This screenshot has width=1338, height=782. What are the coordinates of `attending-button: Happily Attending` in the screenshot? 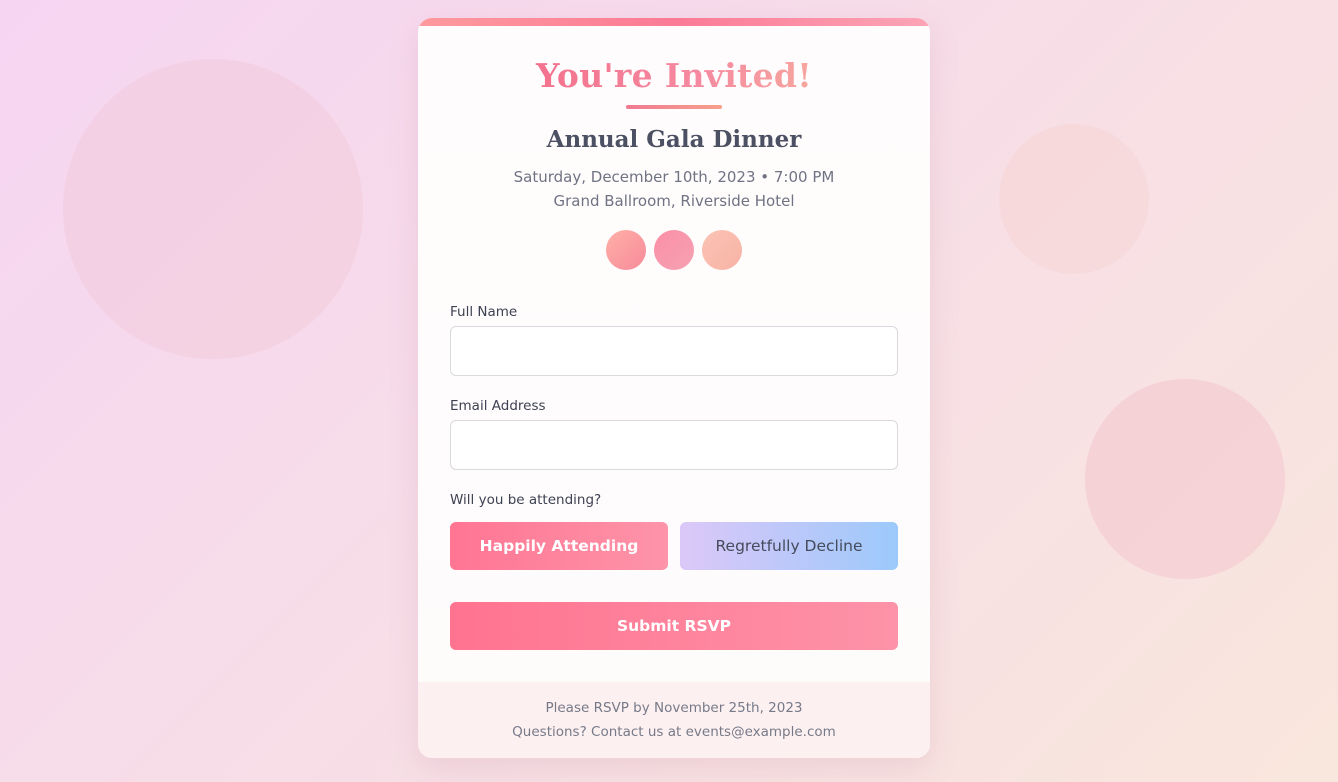 It's located at (559, 546).